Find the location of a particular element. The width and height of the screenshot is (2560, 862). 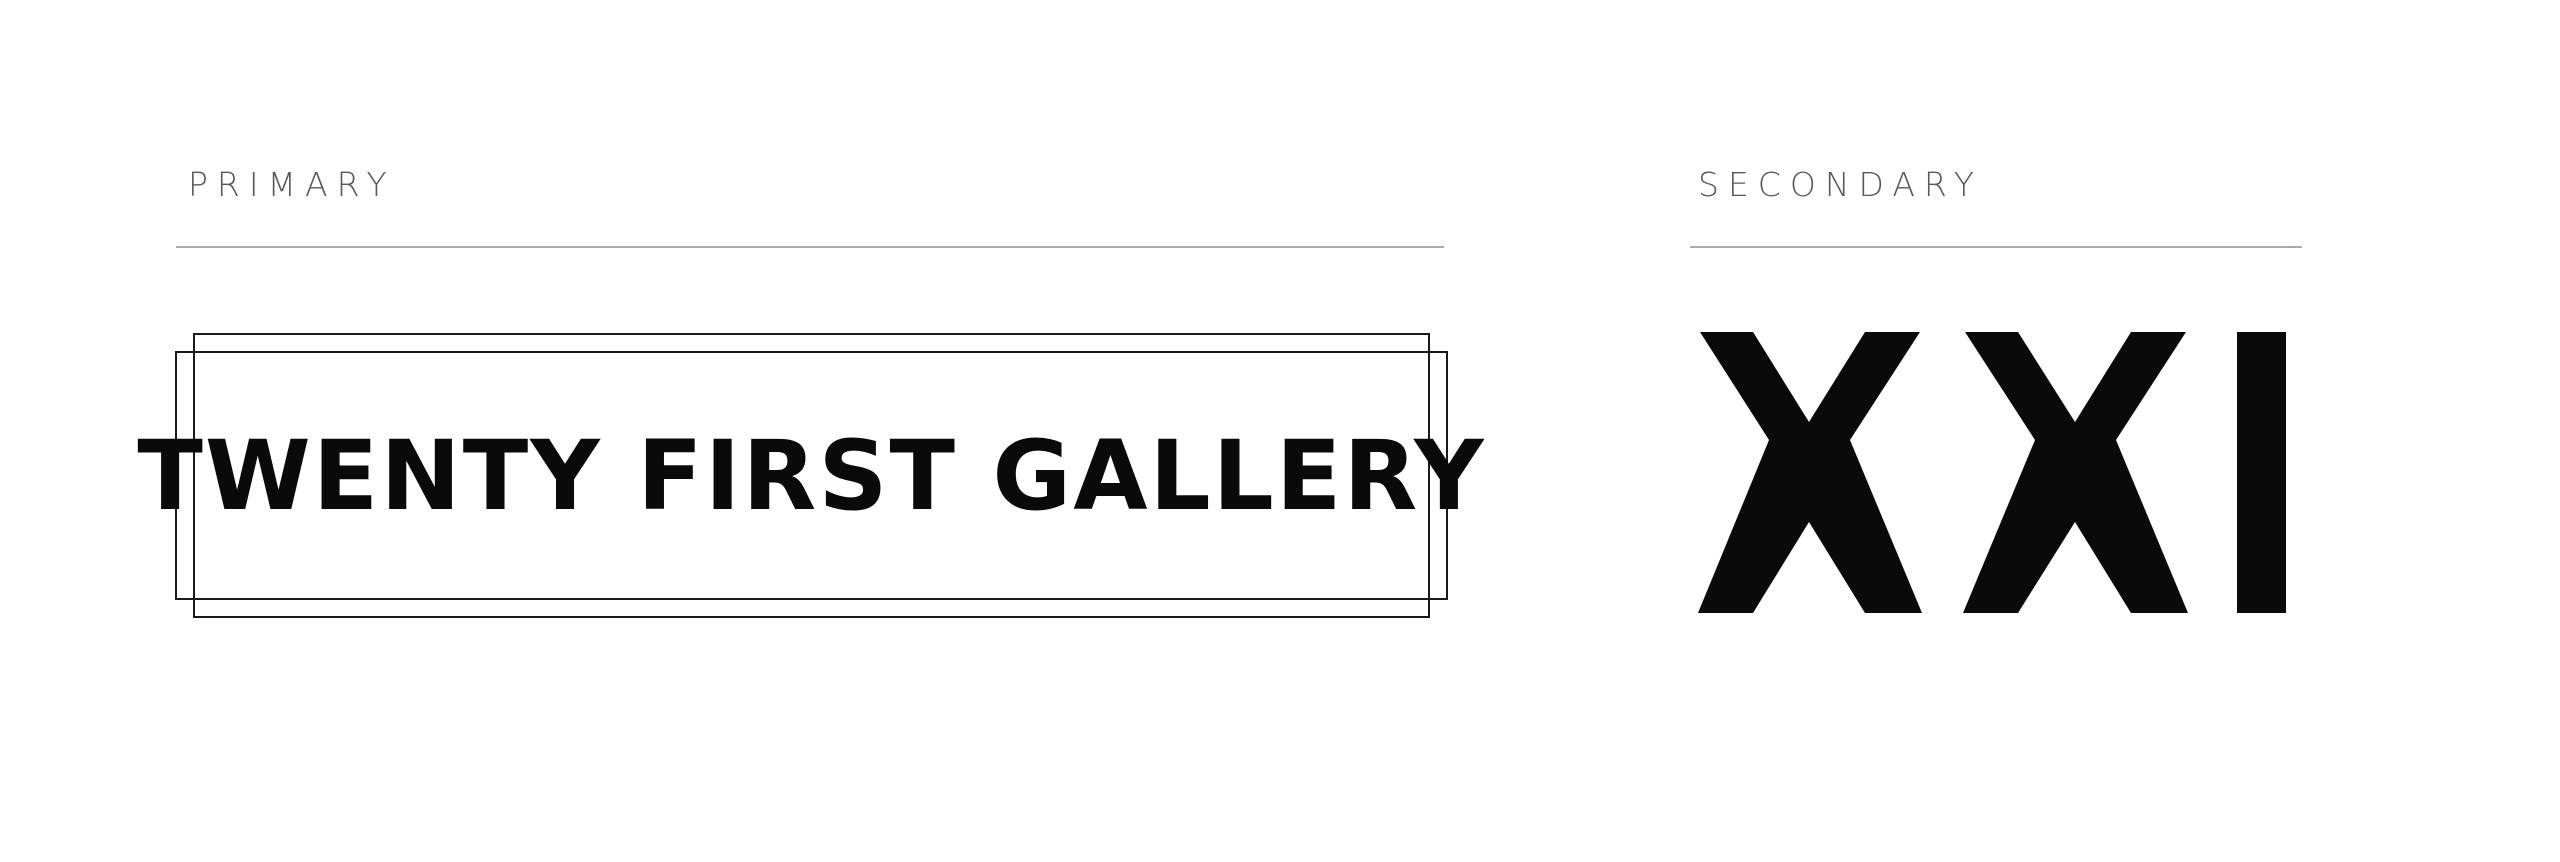

secondary-monogram is located at coordinates (1992, 472).